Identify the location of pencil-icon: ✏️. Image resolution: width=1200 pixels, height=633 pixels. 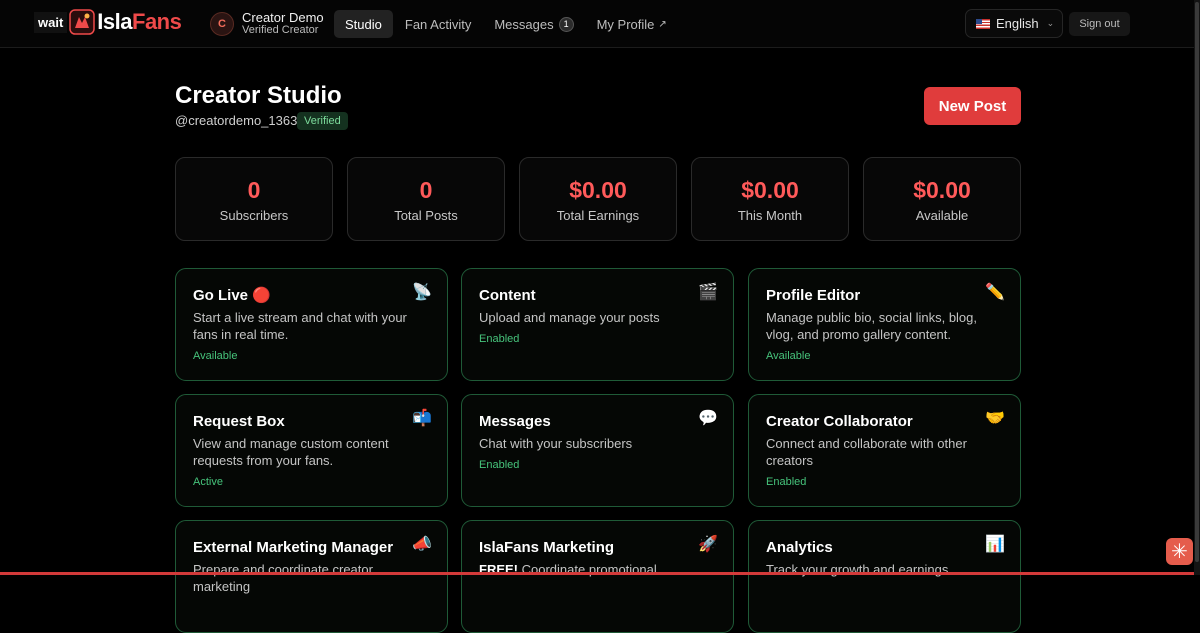
(995, 292).